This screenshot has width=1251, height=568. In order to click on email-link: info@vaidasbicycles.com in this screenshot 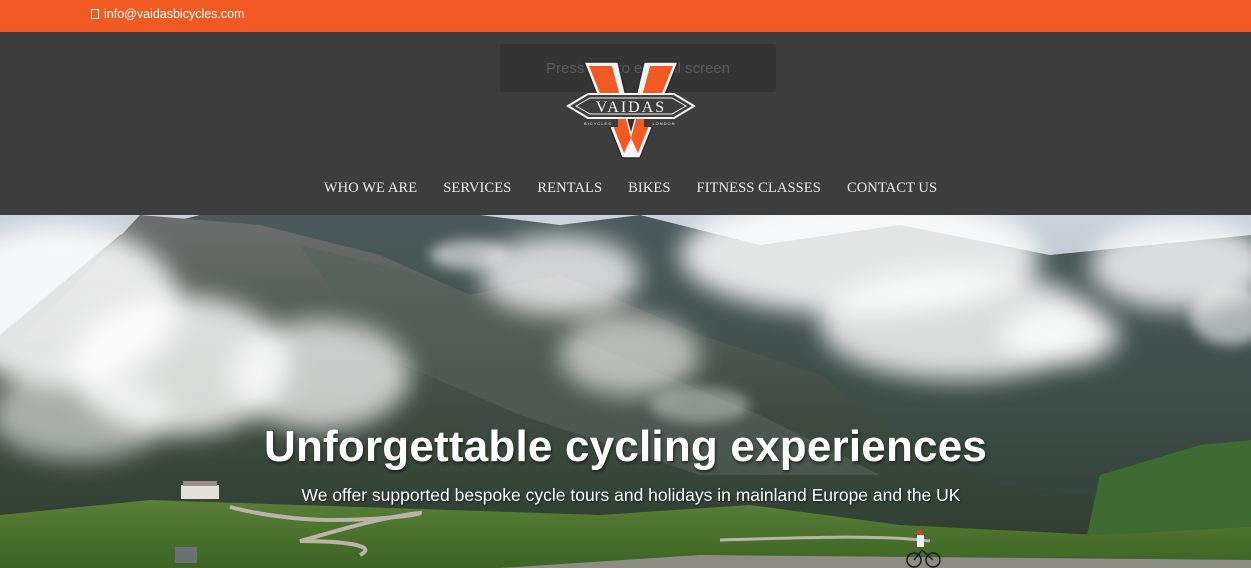, I will do `click(168, 14)`.